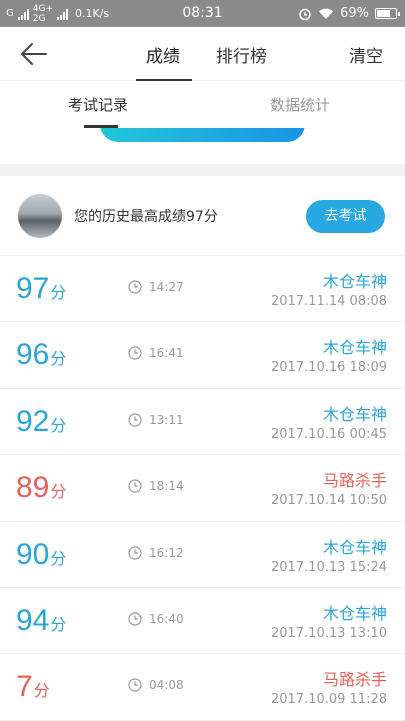 The height and width of the screenshot is (721, 405). What do you see at coordinates (328, 434) in the screenshot?
I see `exam-date: 2017.10.16 00:45` at bounding box center [328, 434].